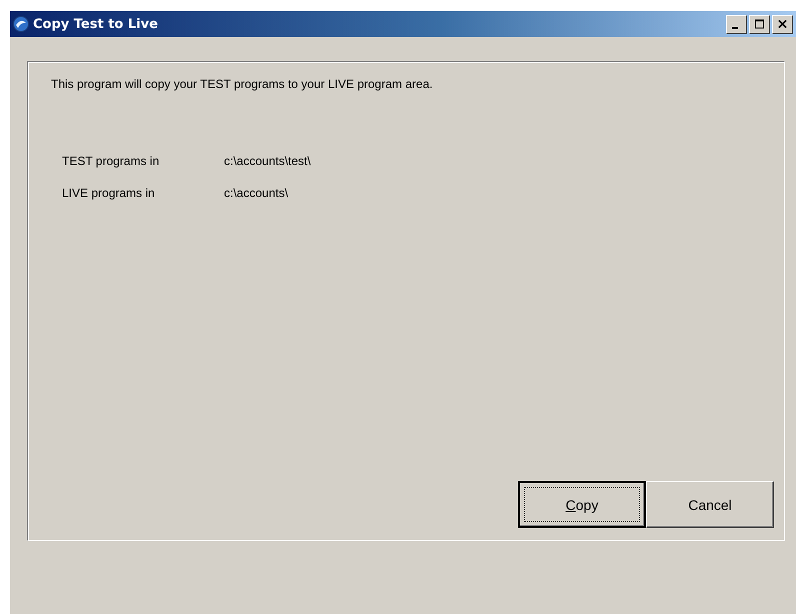 This screenshot has height=614, width=796. What do you see at coordinates (710, 504) in the screenshot?
I see `dialog-button: Cancel` at bounding box center [710, 504].